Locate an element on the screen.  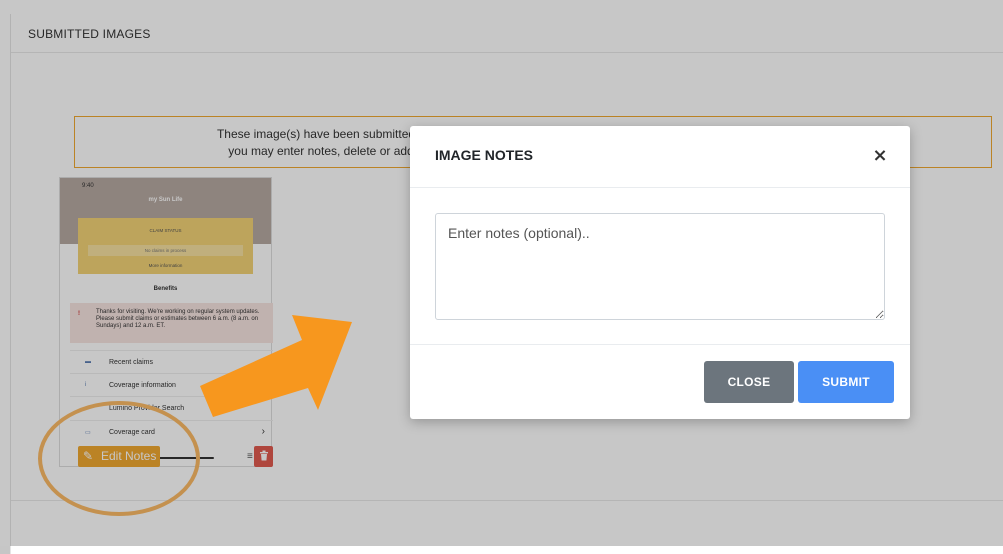
notes-textarea is located at coordinates (660, 266).